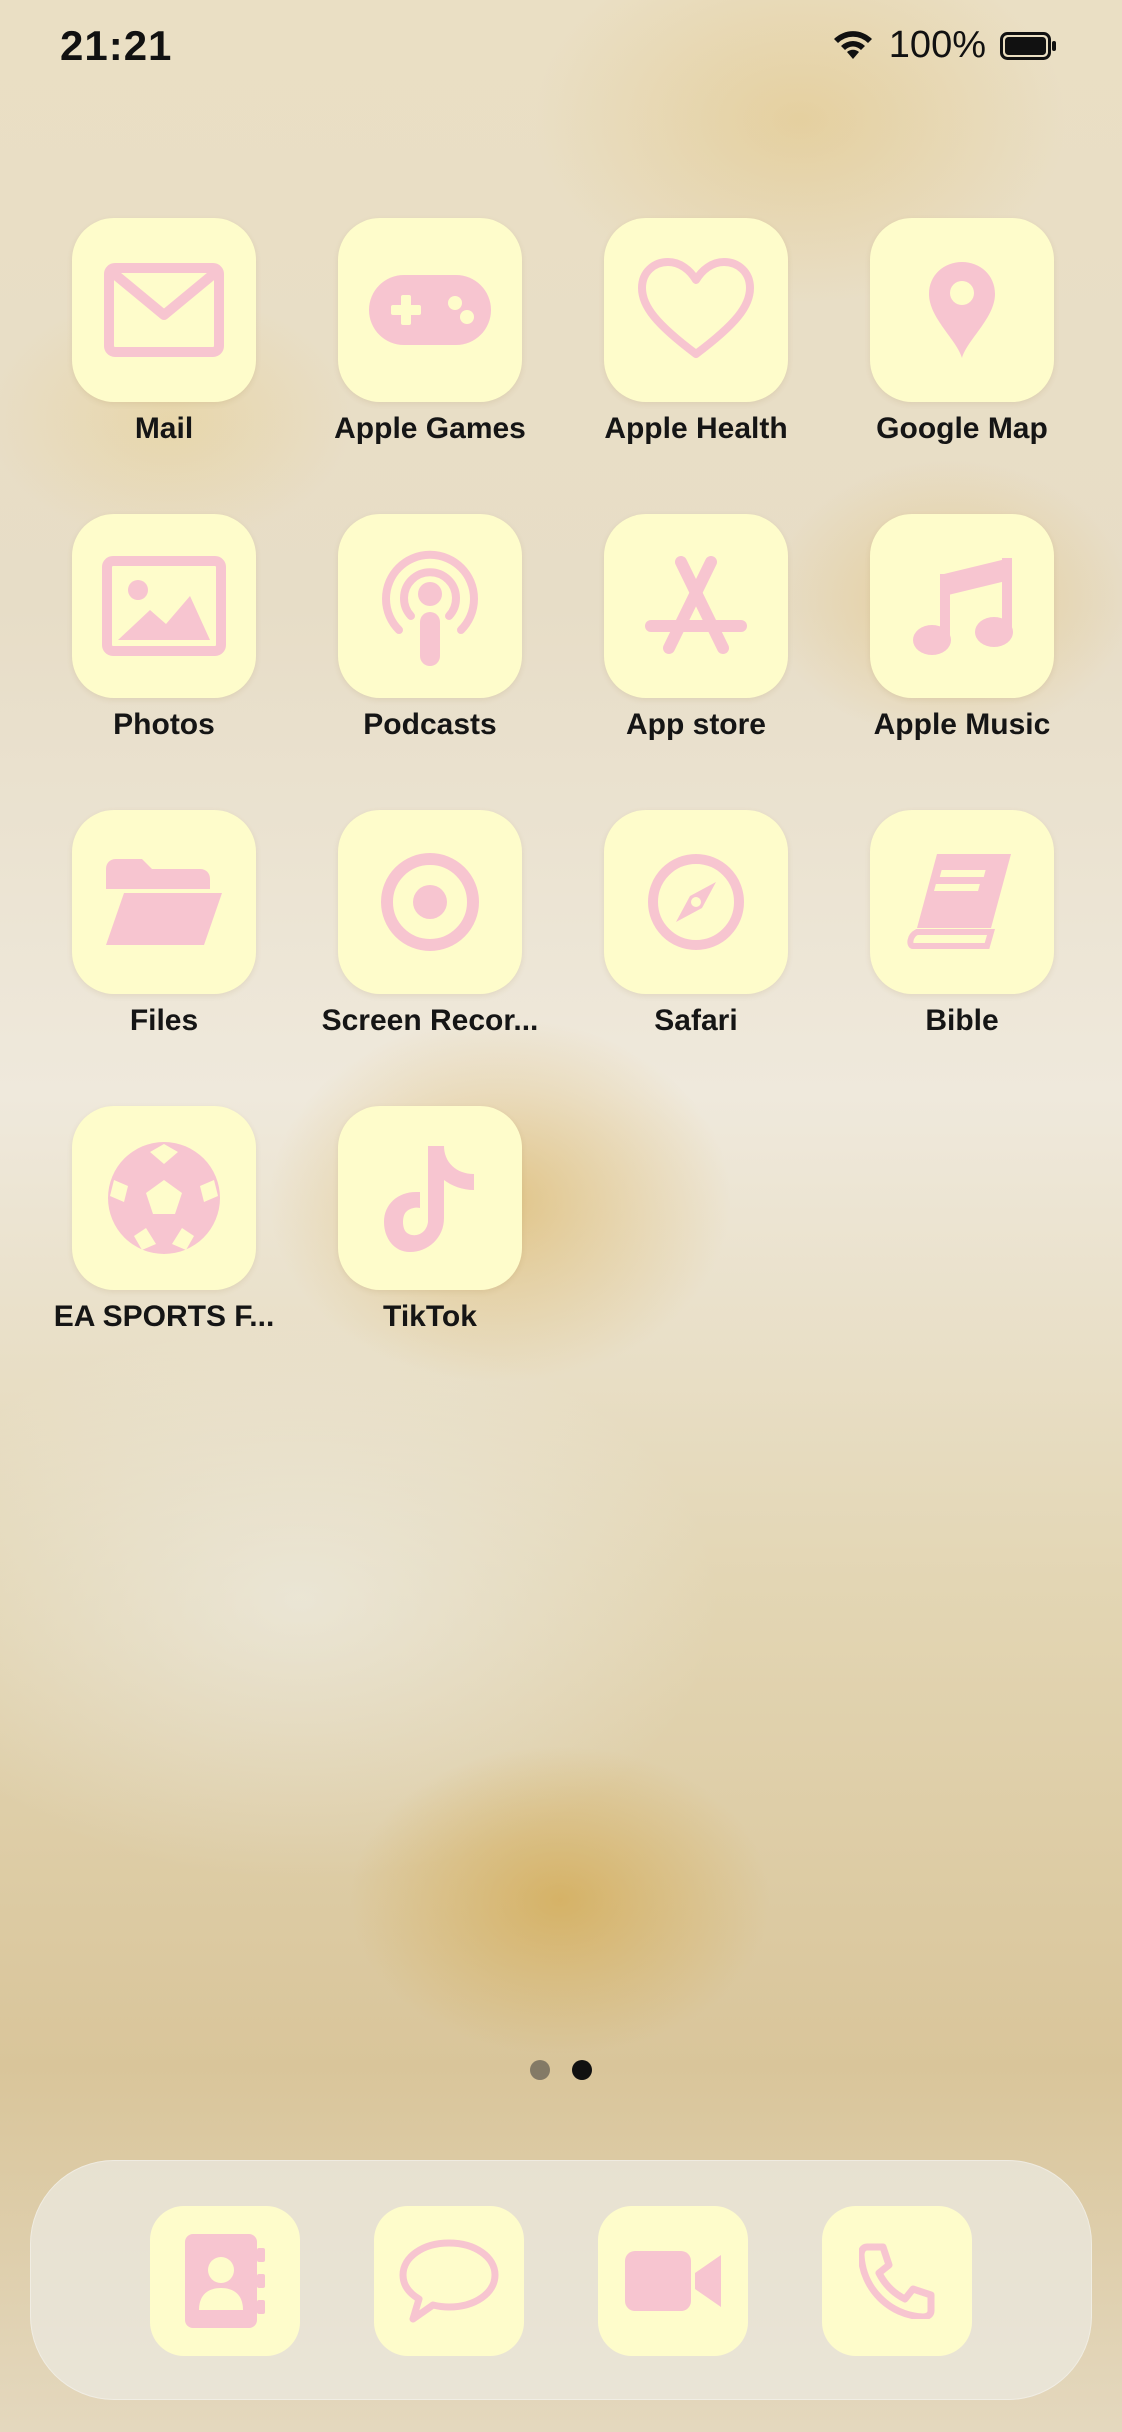 Image resolution: width=1122 pixels, height=2432 pixels. I want to click on map-pin-icon, so click(962, 310).